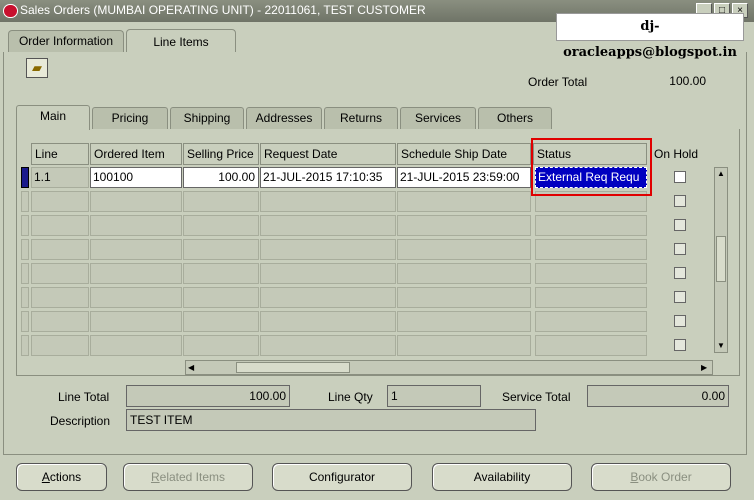 Image resolution: width=754 pixels, height=500 pixels. What do you see at coordinates (681, 154) in the screenshot?
I see `column-header-on-hold: On Hold` at bounding box center [681, 154].